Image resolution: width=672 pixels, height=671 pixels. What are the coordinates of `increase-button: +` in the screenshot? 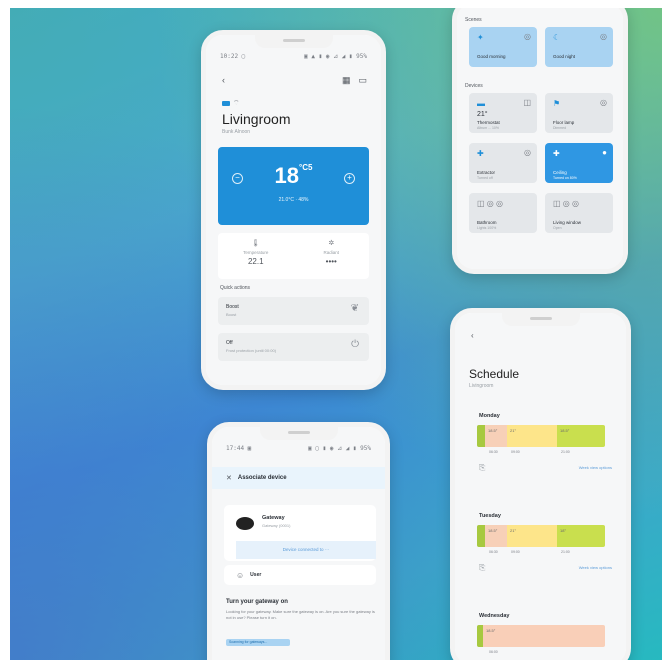 It's located at (349, 178).